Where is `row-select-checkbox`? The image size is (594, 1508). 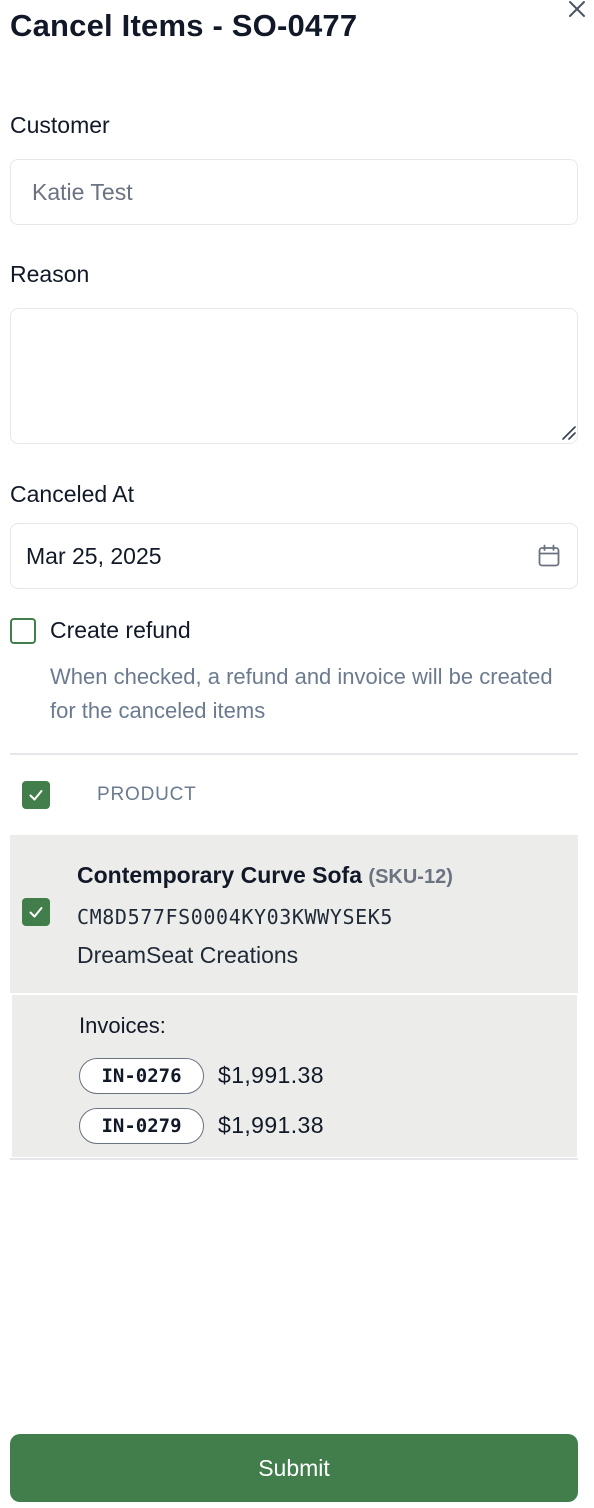 row-select-checkbox is located at coordinates (36, 912).